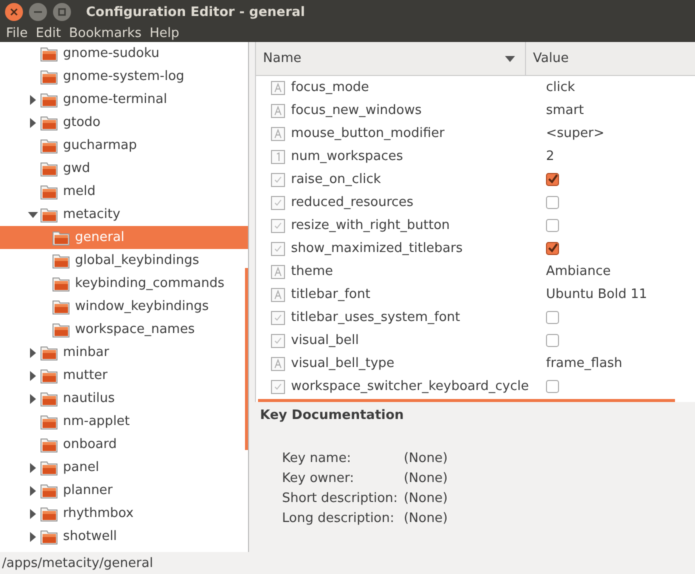 This screenshot has height=574, width=695. Describe the element at coordinates (124, 352) in the screenshot. I see `tree-item: minbar` at that location.